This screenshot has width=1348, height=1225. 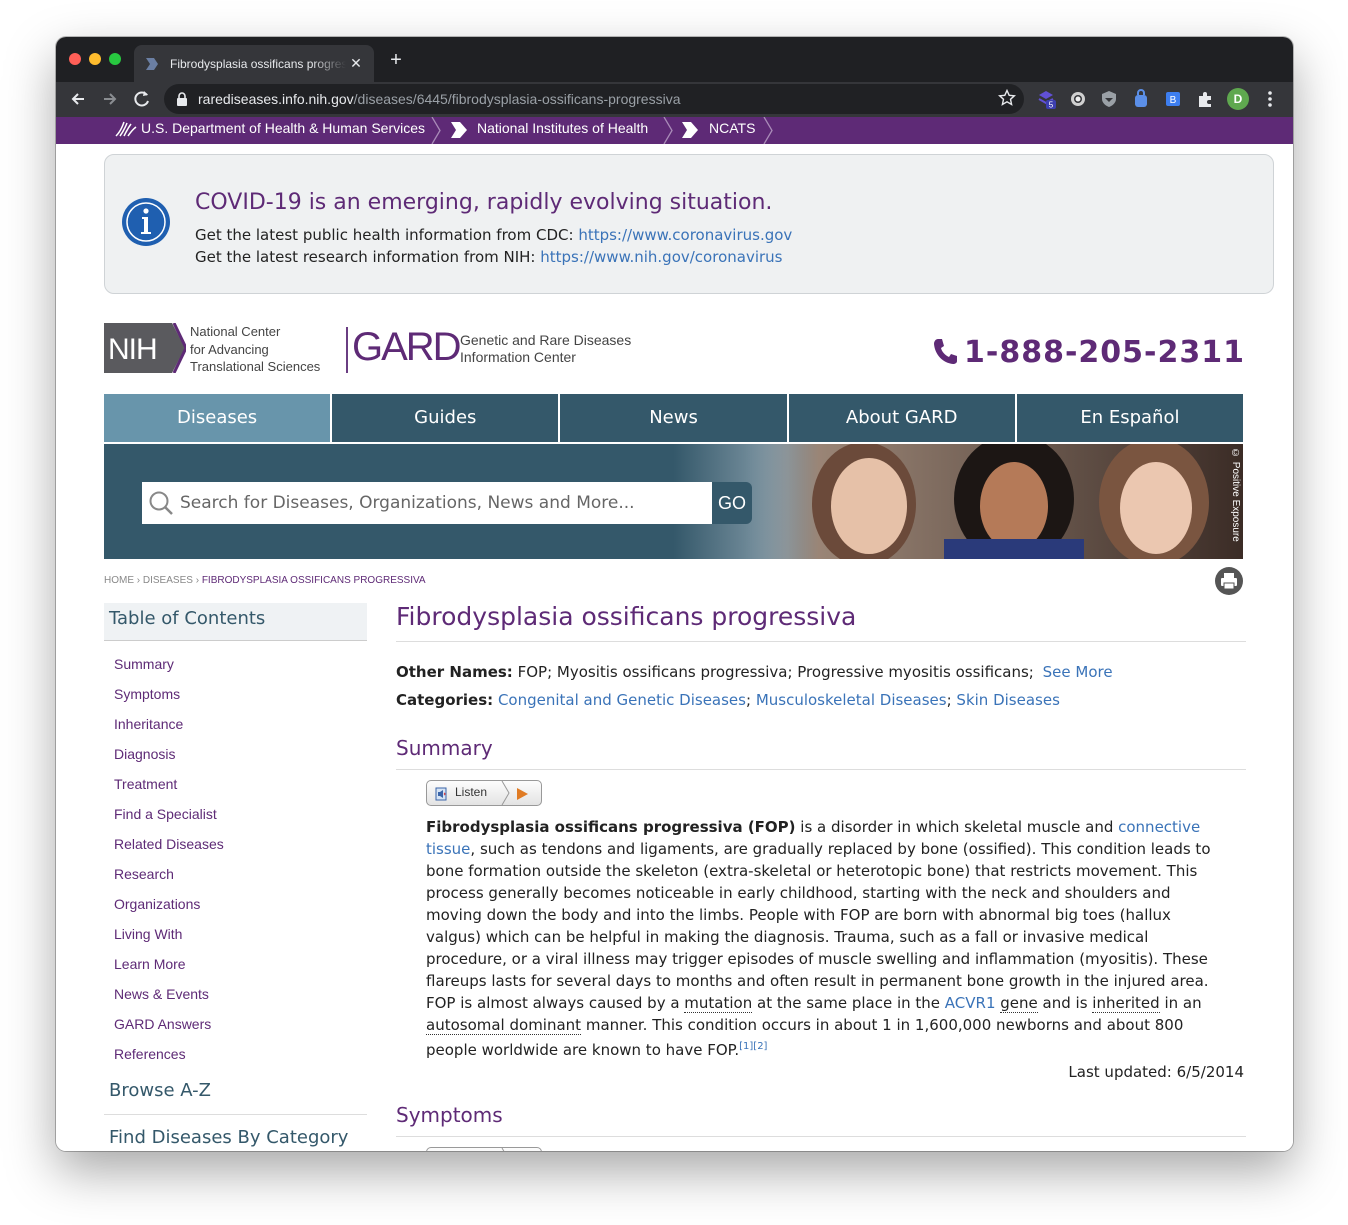 What do you see at coordinates (235, 784) in the screenshot?
I see `toc-item-treatment: Treatment` at bounding box center [235, 784].